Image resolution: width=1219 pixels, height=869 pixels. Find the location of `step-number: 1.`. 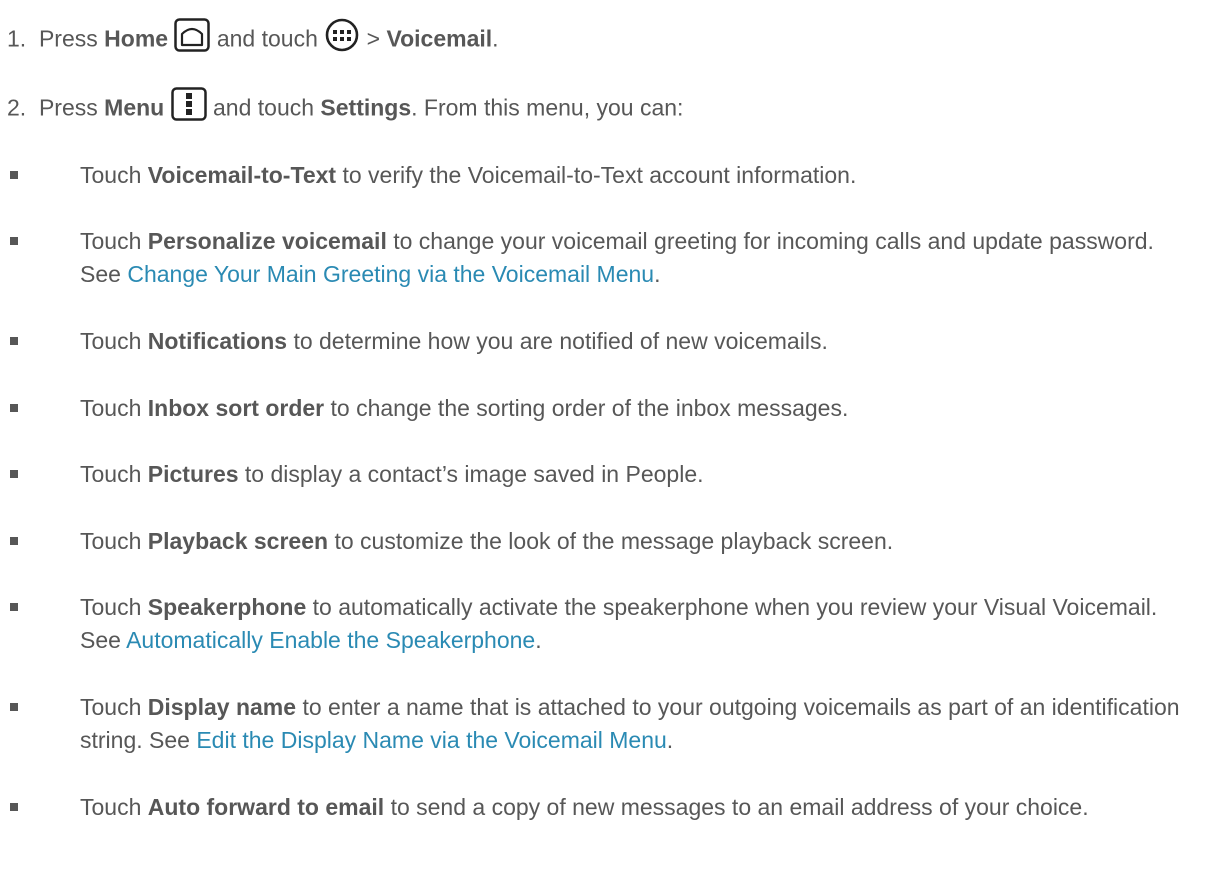

step-number: 1. is located at coordinates (17, 38).